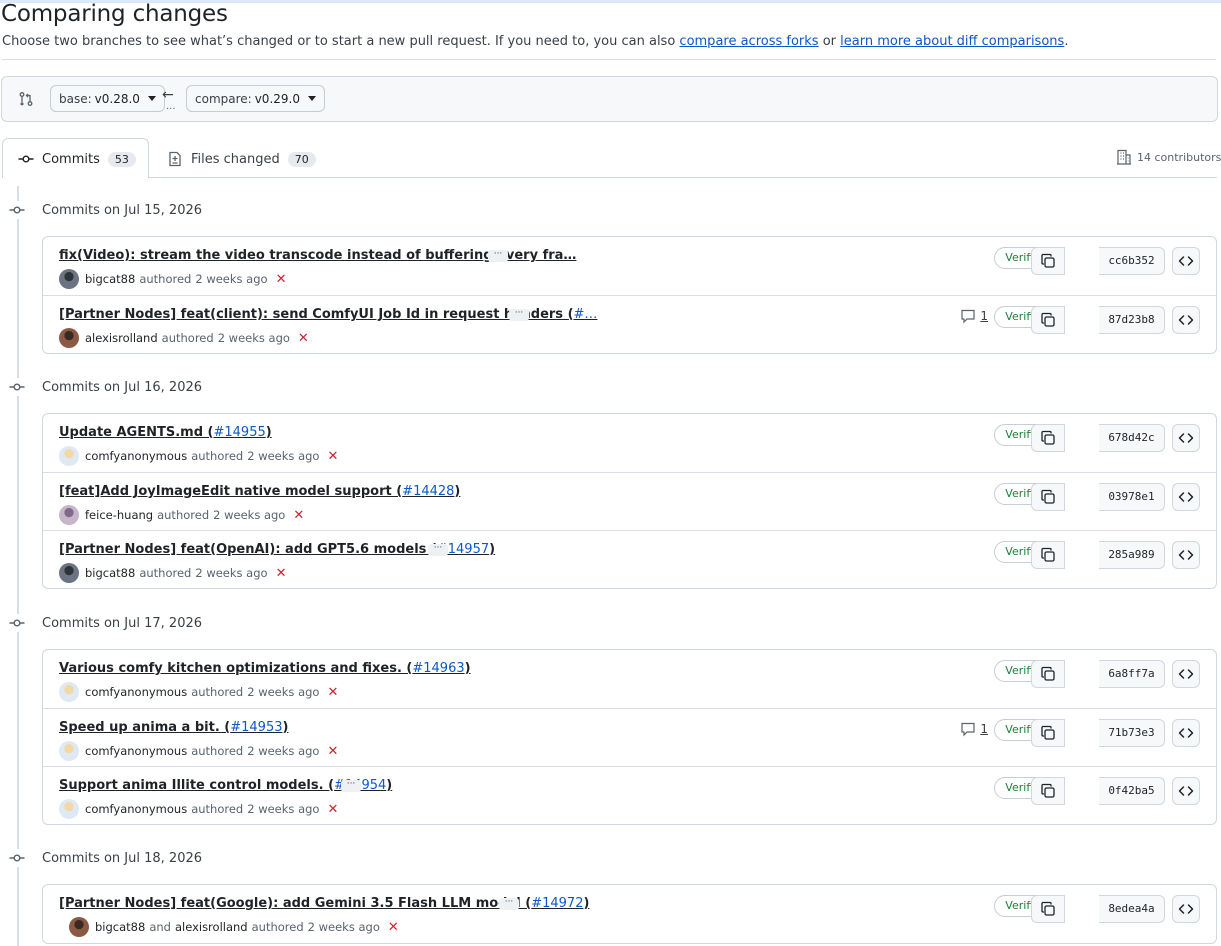 The height and width of the screenshot is (946, 1221). What do you see at coordinates (748, 41) in the screenshot?
I see `compare-across-forks-link: compare across forks` at bounding box center [748, 41].